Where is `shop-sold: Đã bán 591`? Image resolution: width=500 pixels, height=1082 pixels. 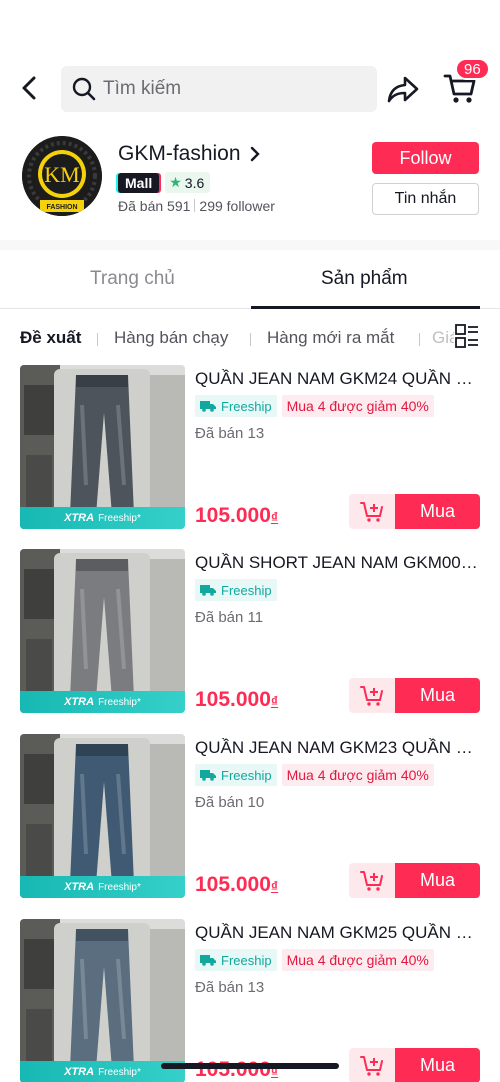
shop-sold: Đã bán 591 is located at coordinates (154, 206).